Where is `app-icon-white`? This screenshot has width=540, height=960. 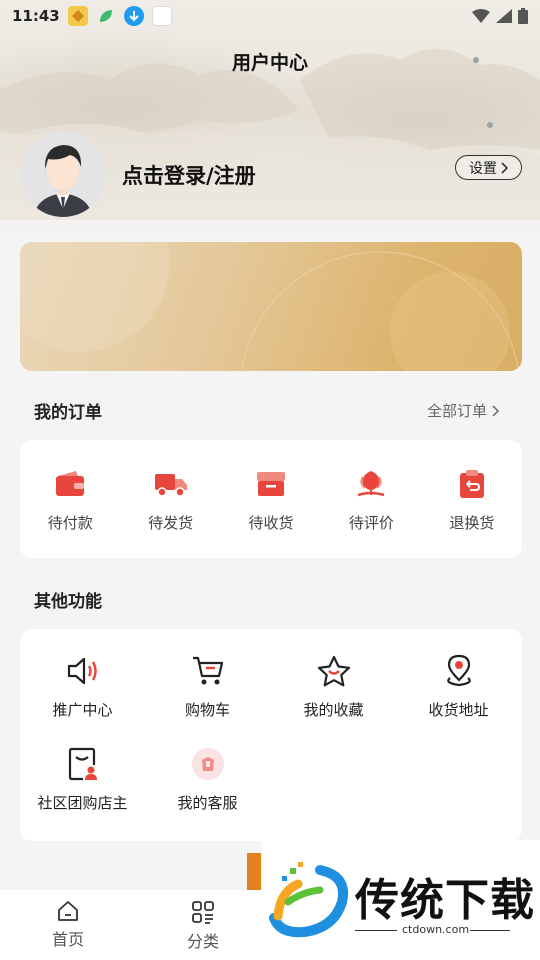 app-icon-white is located at coordinates (161, 16).